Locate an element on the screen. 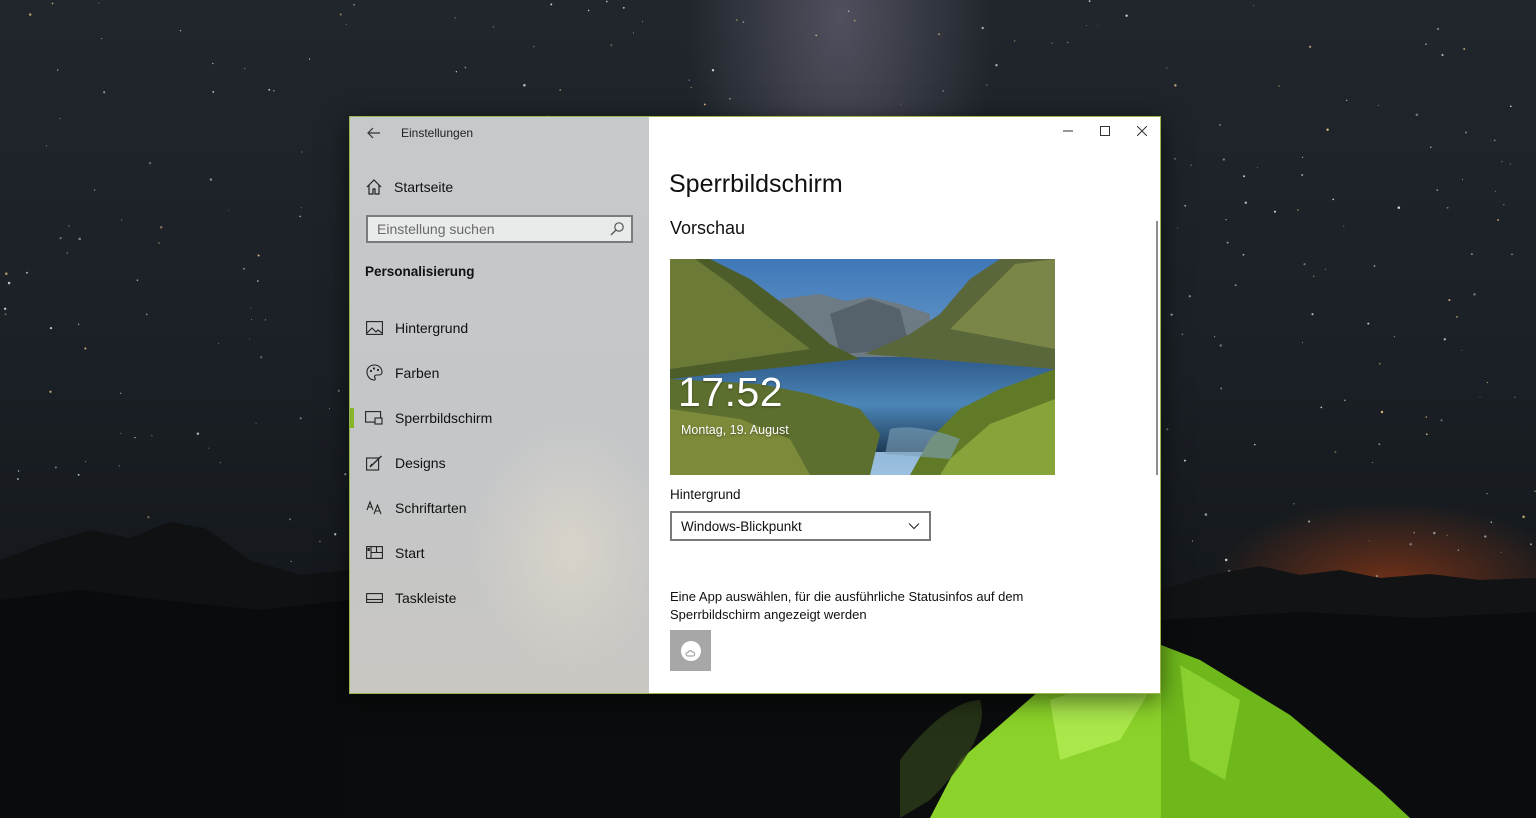 Image resolution: width=1536 pixels, height=818 pixels. sidebar-item-label: Schriftarten is located at coordinates (431, 507).